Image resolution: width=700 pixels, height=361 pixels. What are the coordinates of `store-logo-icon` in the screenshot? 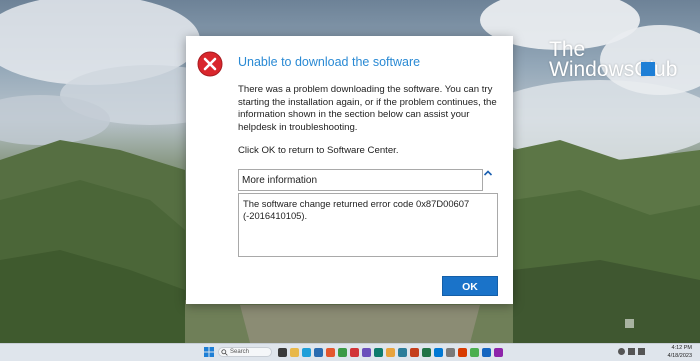 It's located at (629, 323).